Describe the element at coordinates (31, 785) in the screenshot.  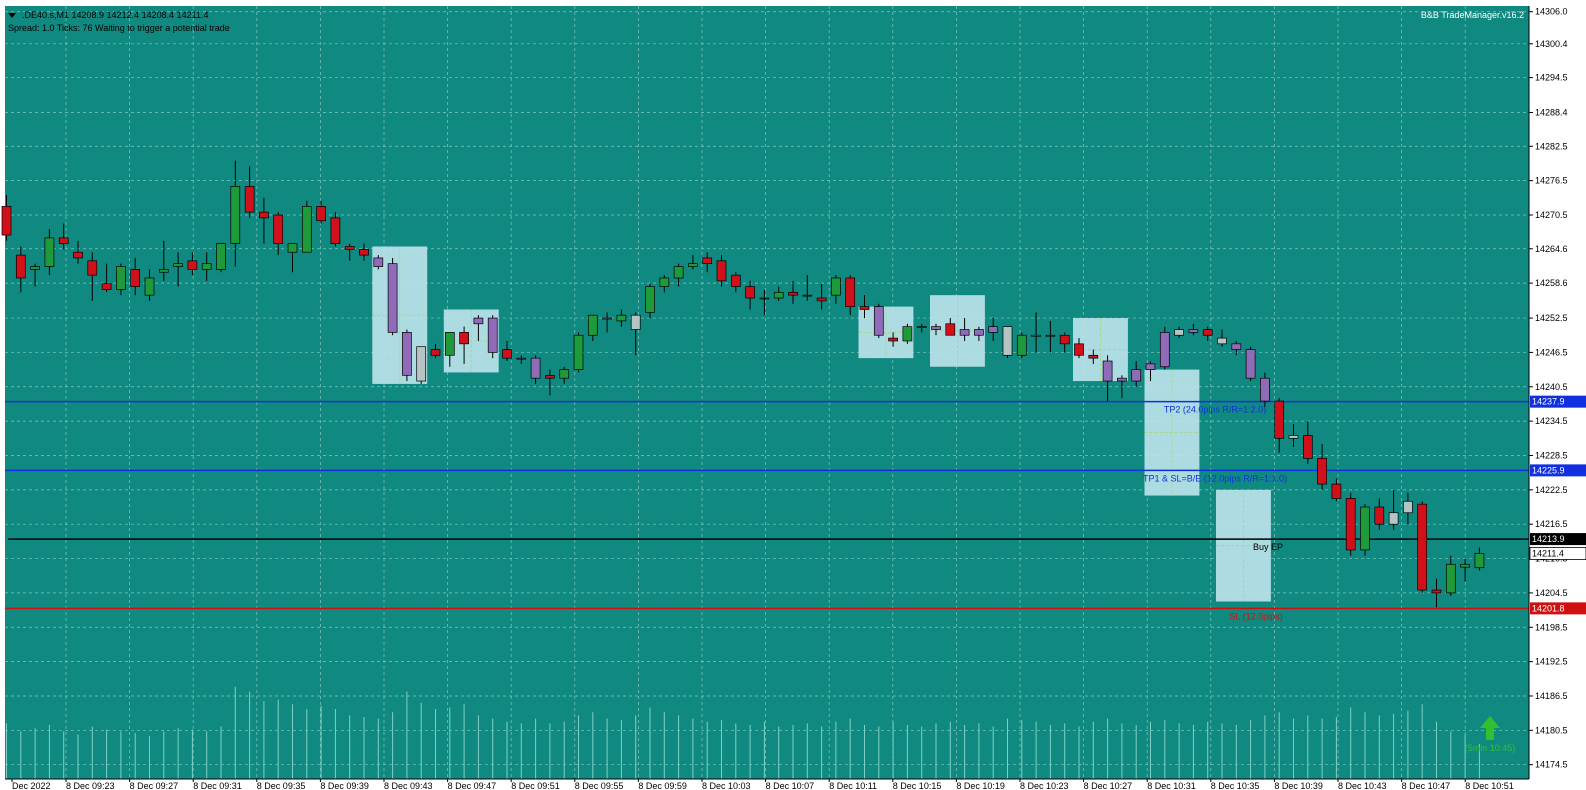
I see `time-tick-label: Dec 2022` at that location.